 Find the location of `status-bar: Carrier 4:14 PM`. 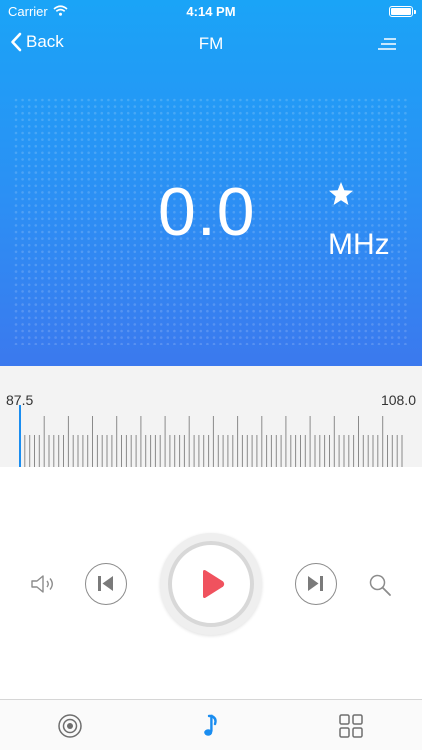

status-bar: Carrier 4:14 PM is located at coordinates (211, 11).